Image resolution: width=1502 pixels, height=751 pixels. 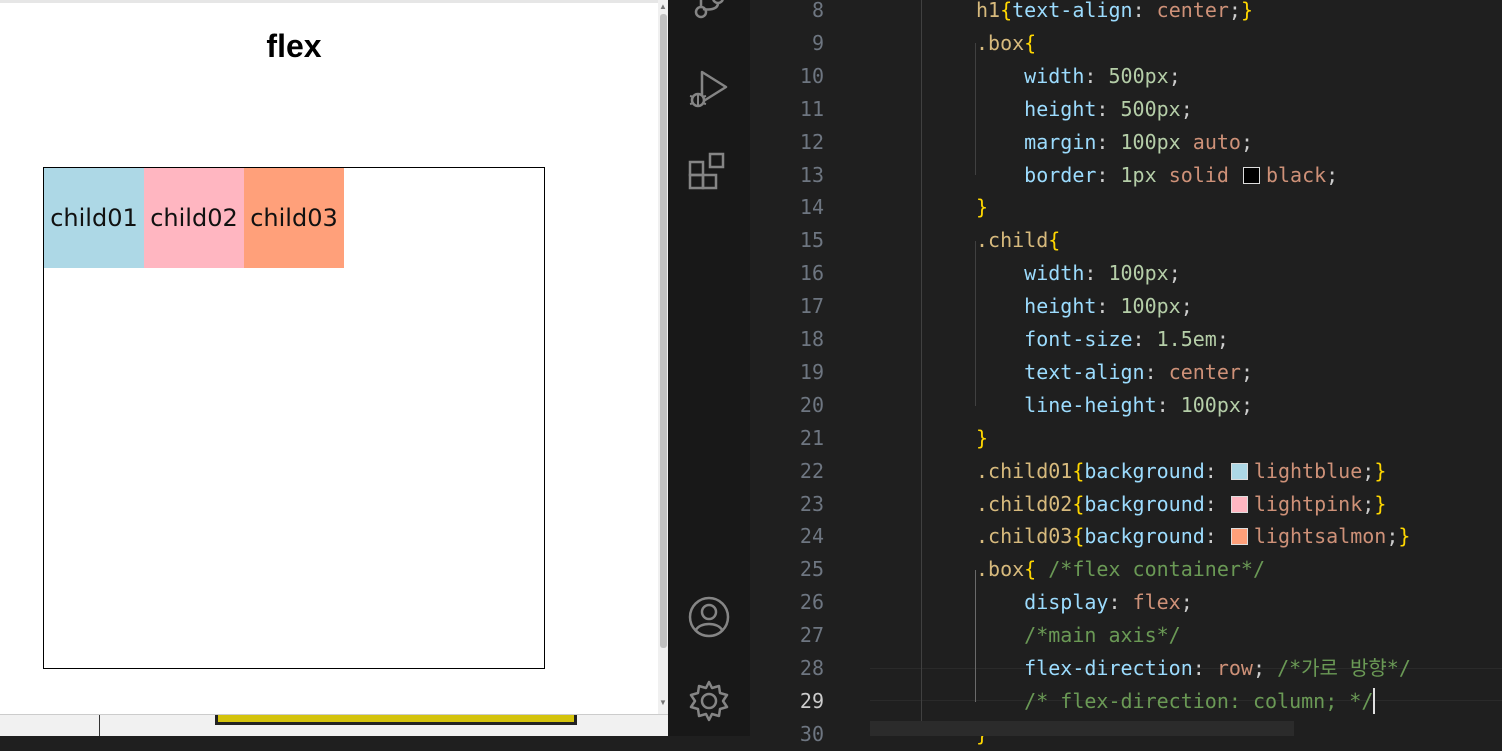 I want to click on taskbar-strip, so click(x=334, y=725).